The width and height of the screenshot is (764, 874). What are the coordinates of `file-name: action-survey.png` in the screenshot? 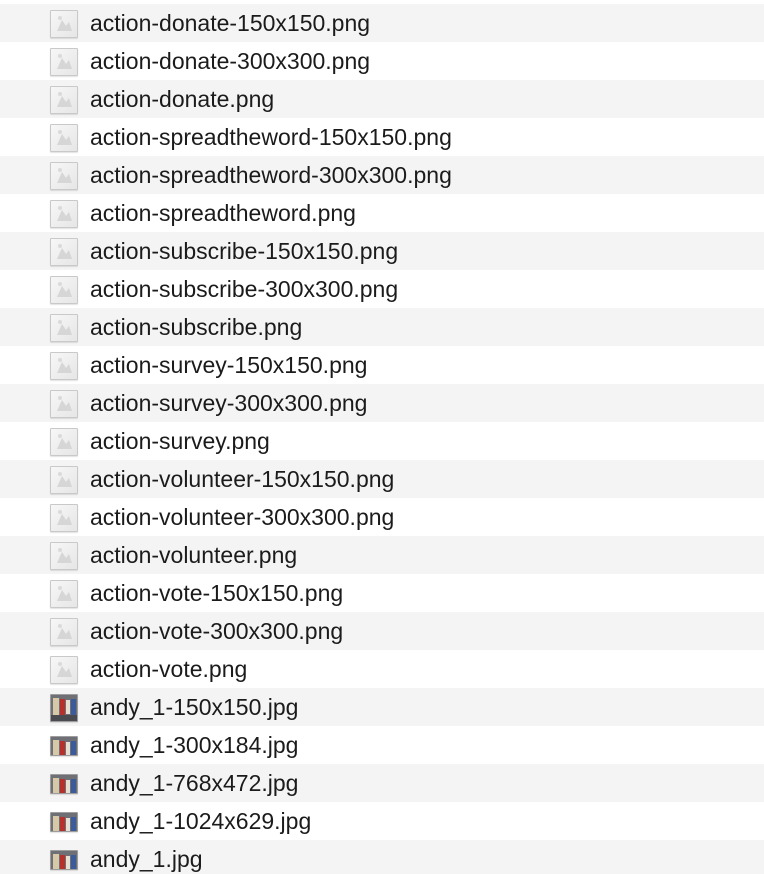 It's located at (180, 441).